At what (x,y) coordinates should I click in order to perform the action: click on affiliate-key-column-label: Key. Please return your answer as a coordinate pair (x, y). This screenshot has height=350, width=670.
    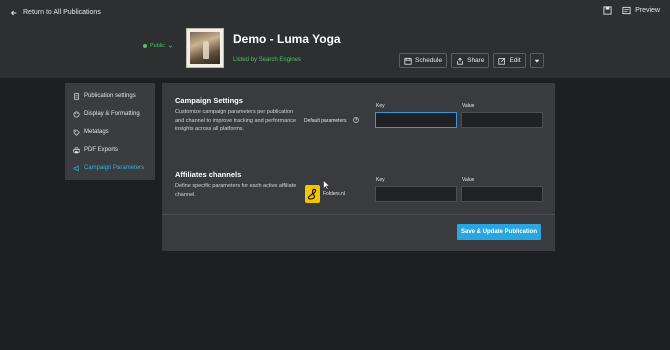
    Looking at the image, I should click on (380, 180).